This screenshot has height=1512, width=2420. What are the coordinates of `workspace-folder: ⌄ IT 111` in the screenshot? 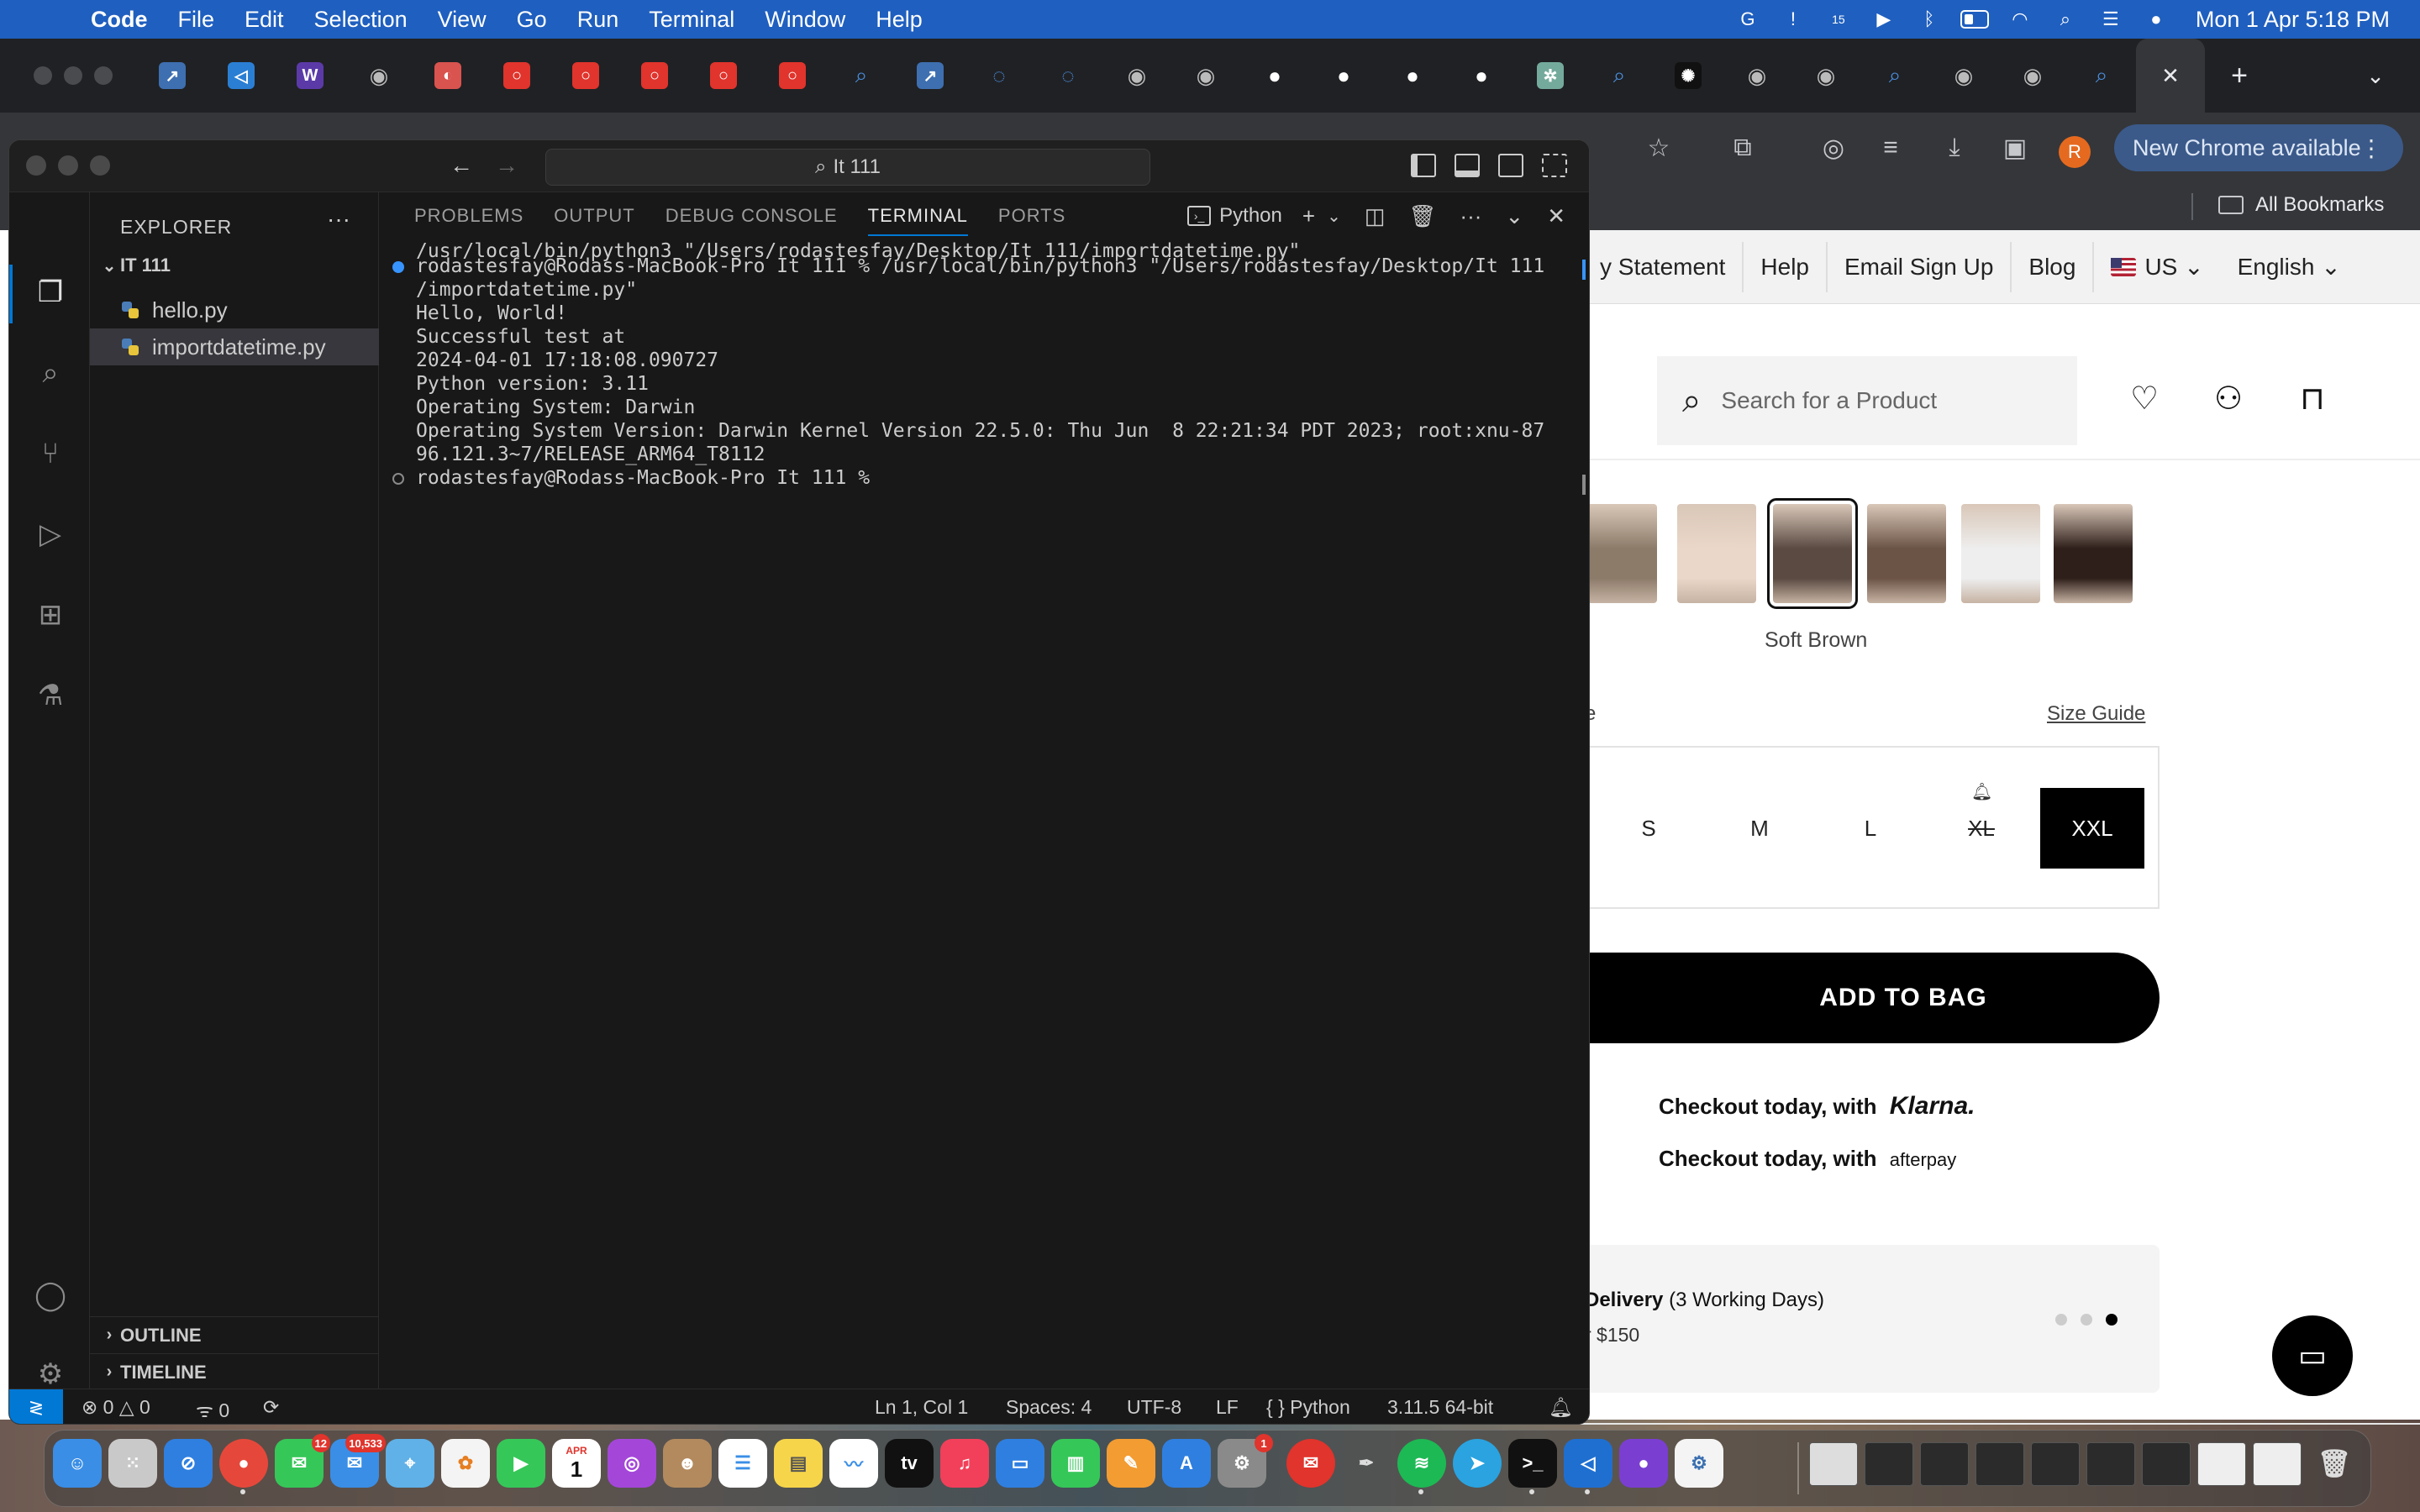 It's located at (134, 265).